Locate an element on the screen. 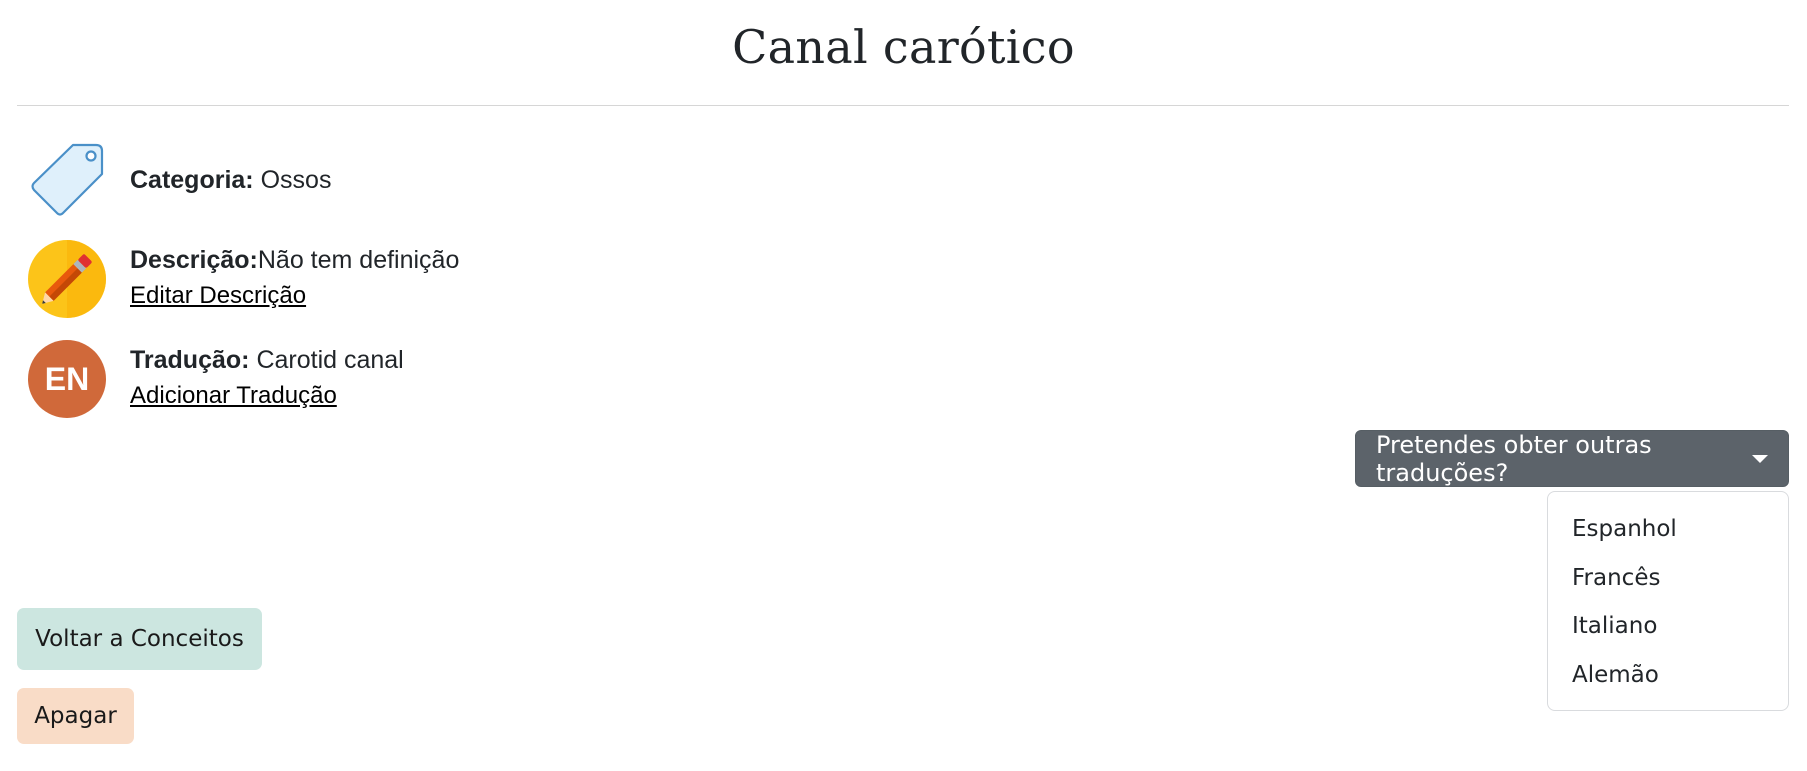  back-to-concepts-button: Voltar a Conceitos is located at coordinates (139, 639).